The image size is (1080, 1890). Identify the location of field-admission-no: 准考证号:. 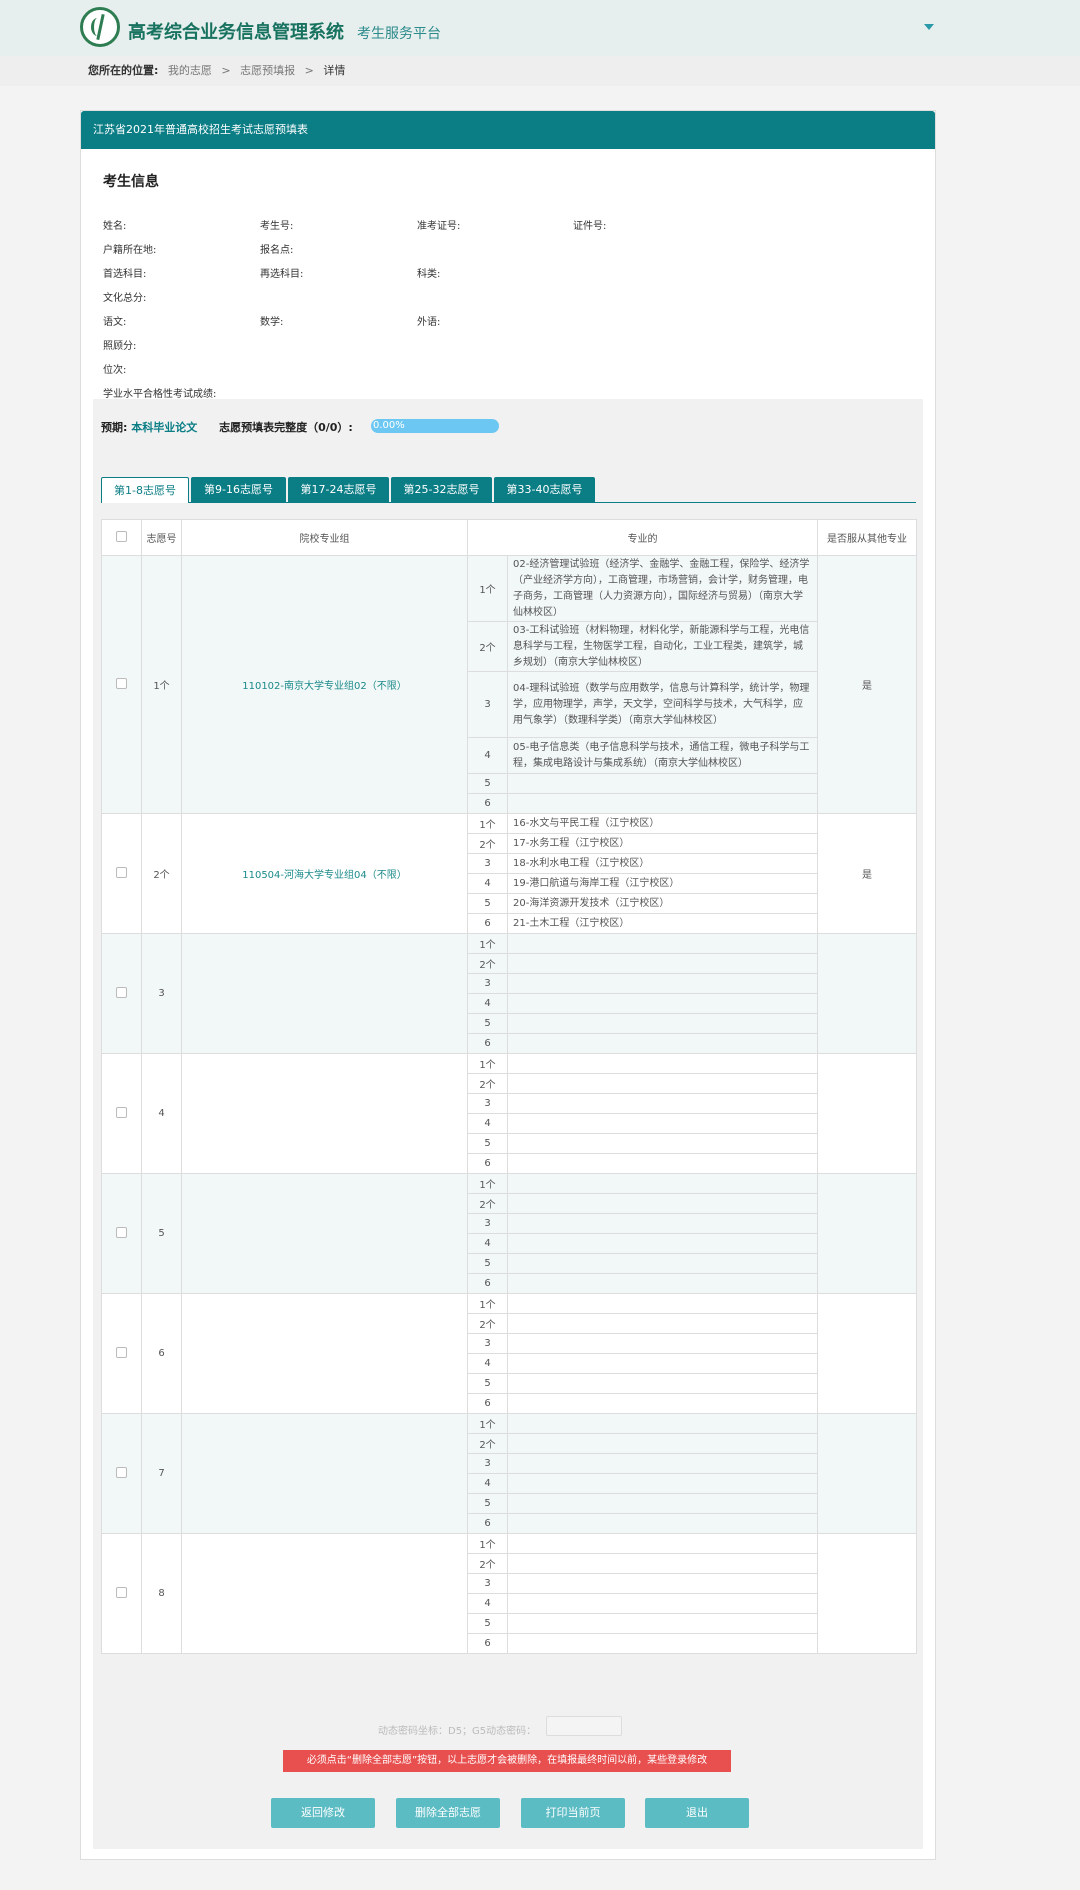
(439, 226).